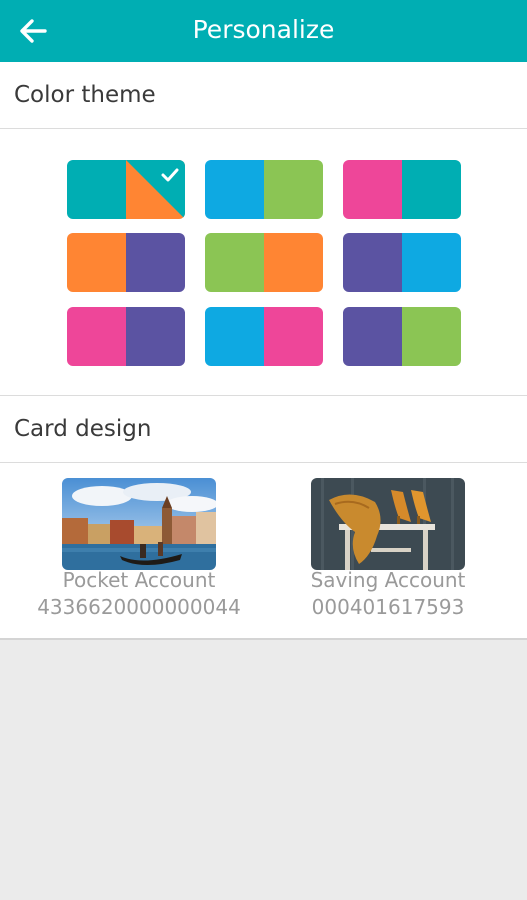  I want to click on card-name: Saving Account, so click(388, 580).